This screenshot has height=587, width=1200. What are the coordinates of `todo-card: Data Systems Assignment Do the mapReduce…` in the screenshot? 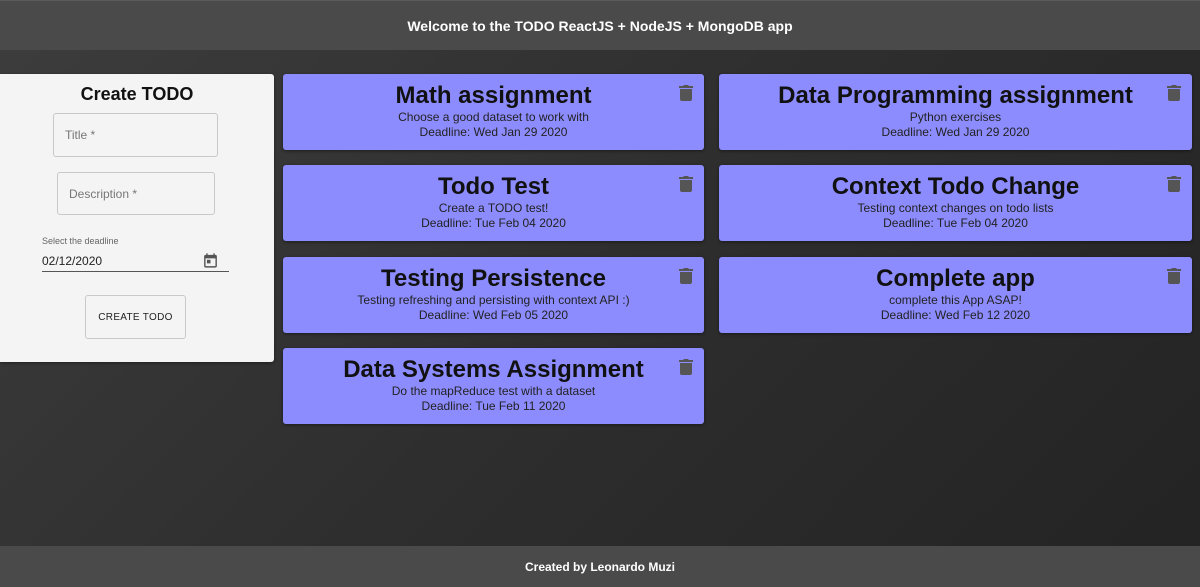 It's located at (493, 386).